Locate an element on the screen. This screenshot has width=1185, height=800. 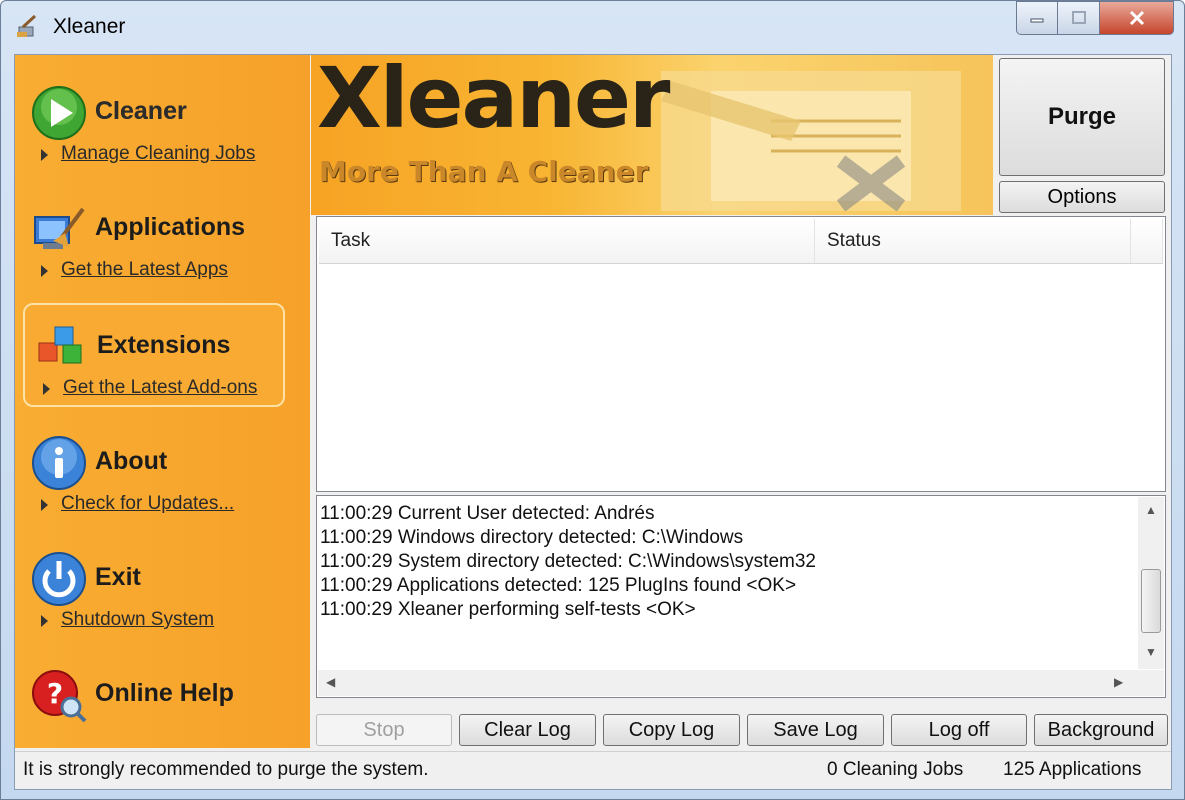
applications-icon is located at coordinates (59, 228).